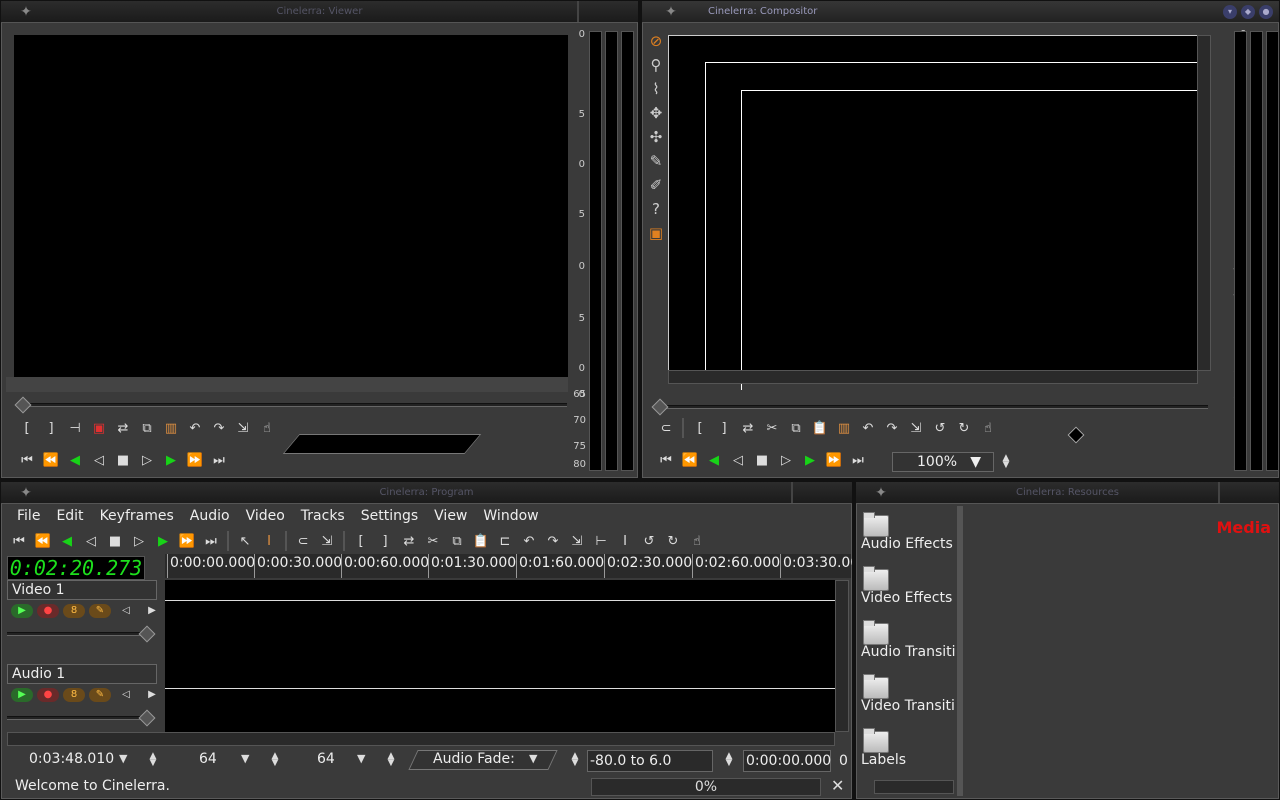  I want to click on audio-fader, so click(77, 718).